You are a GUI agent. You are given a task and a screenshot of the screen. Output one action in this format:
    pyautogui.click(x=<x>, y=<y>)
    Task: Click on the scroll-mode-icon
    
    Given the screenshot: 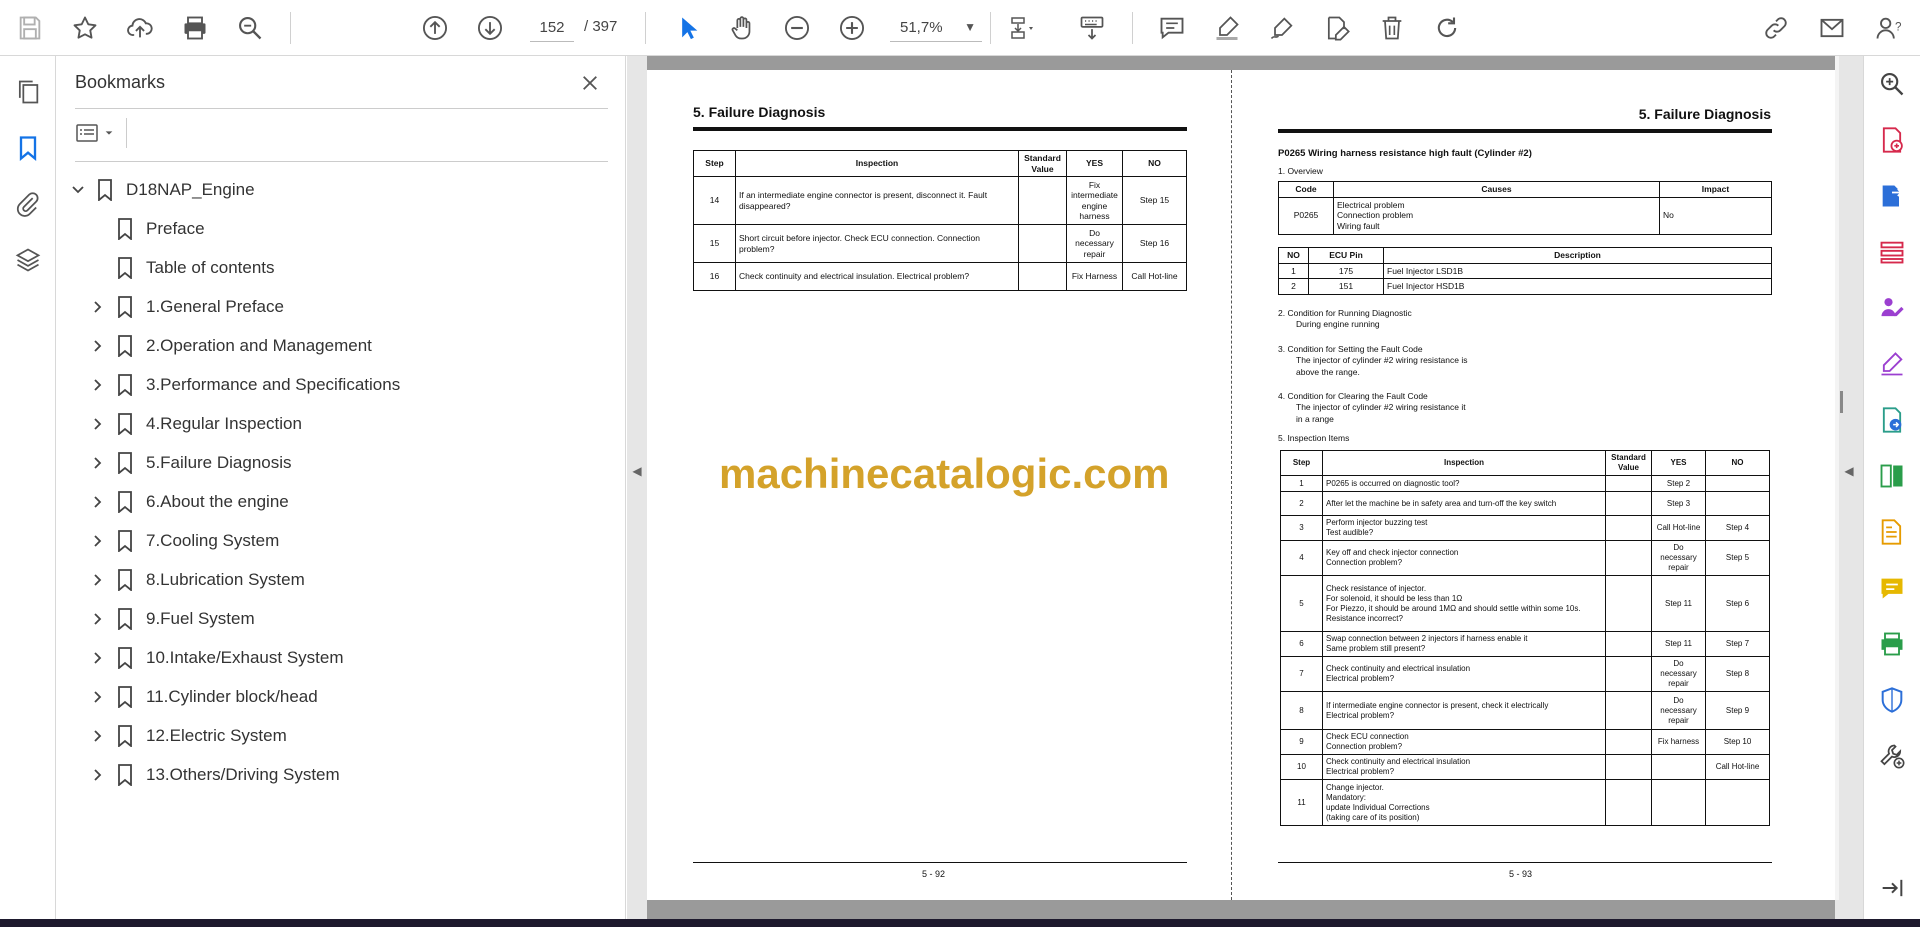 What is the action you would take?
    pyautogui.click(x=1092, y=28)
    